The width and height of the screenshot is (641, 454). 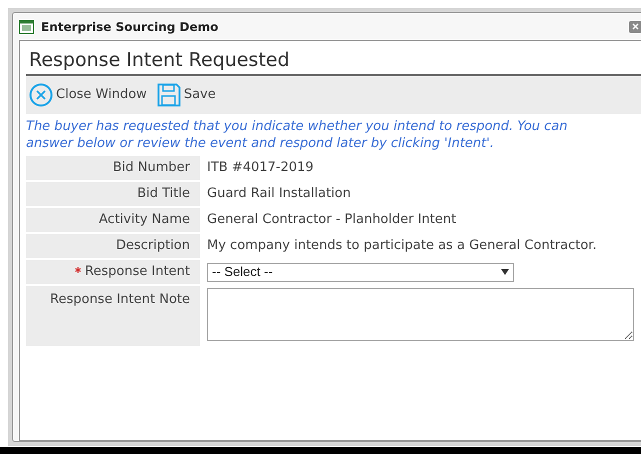 I want to click on window-title: Enterprise Sourcing Demo, so click(x=129, y=27).